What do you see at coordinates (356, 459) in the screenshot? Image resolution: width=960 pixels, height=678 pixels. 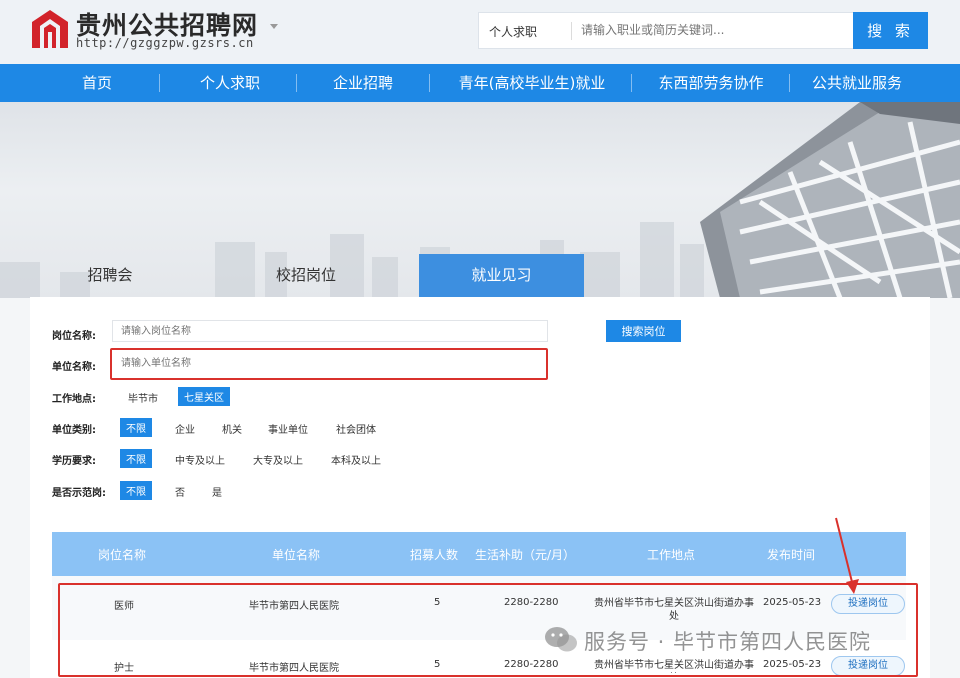 I see `education-option-bachelor: 本科及以上` at bounding box center [356, 459].